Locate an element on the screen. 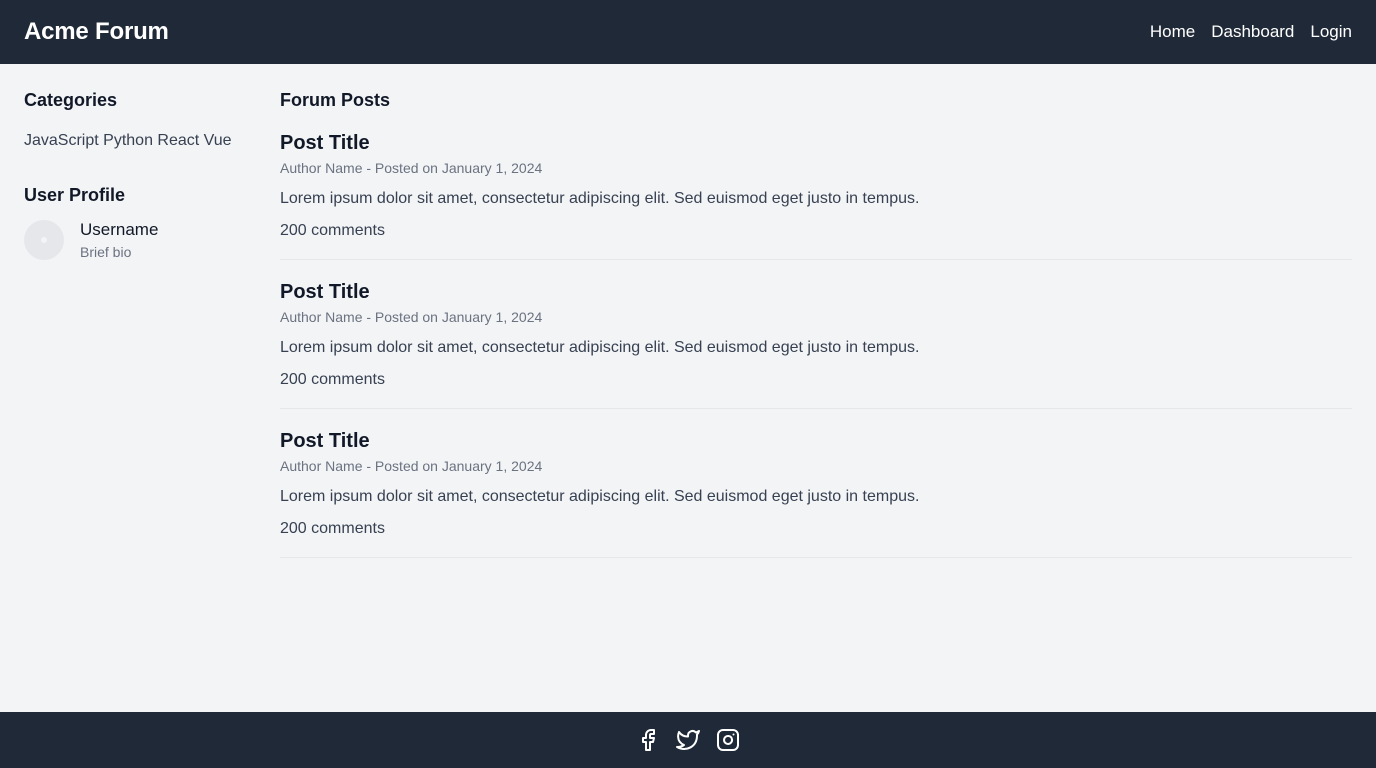  top-navbar: Acme Forum Home Dashboard Login is located at coordinates (688, 32).